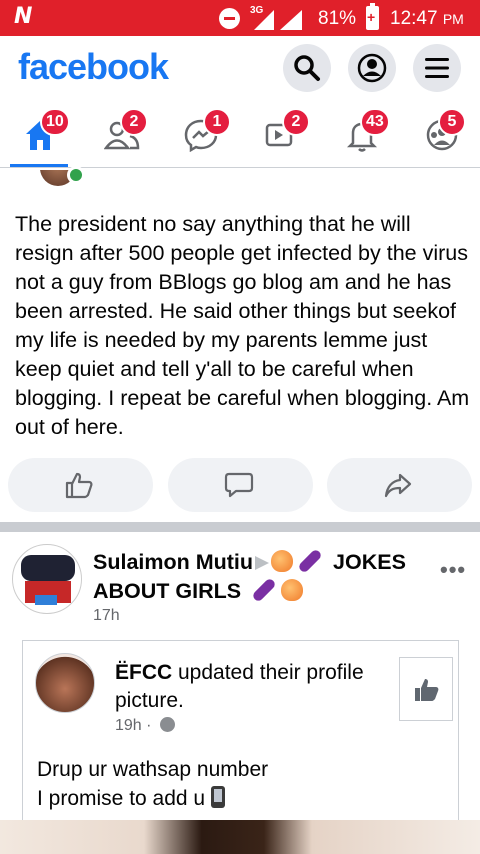  What do you see at coordinates (167, 724) in the screenshot?
I see `globe-icon` at bounding box center [167, 724].